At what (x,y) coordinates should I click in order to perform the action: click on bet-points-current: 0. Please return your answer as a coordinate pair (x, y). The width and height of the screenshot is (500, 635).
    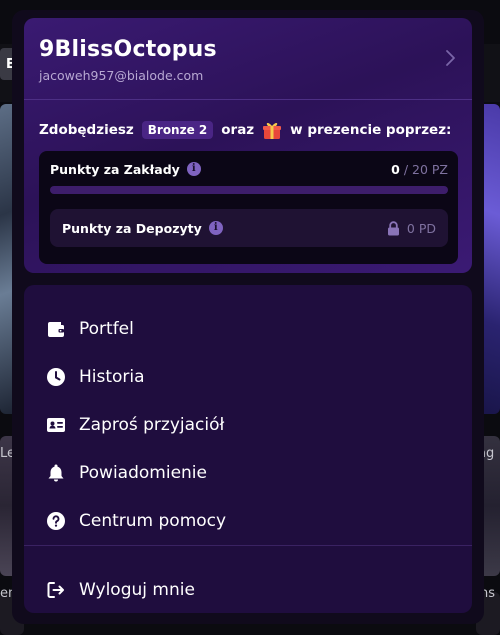
    Looking at the image, I should click on (395, 169).